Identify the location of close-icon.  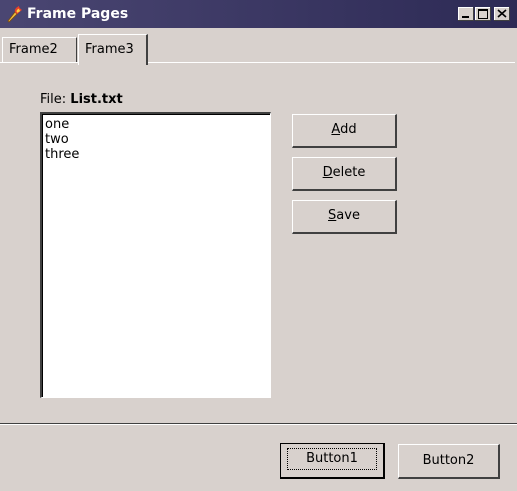
(502, 14).